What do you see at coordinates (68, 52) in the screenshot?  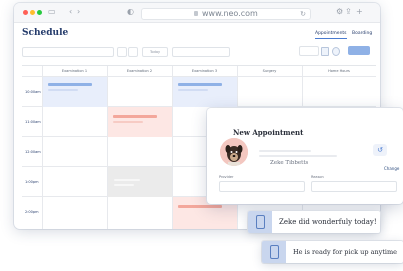 I see `search-input` at bounding box center [68, 52].